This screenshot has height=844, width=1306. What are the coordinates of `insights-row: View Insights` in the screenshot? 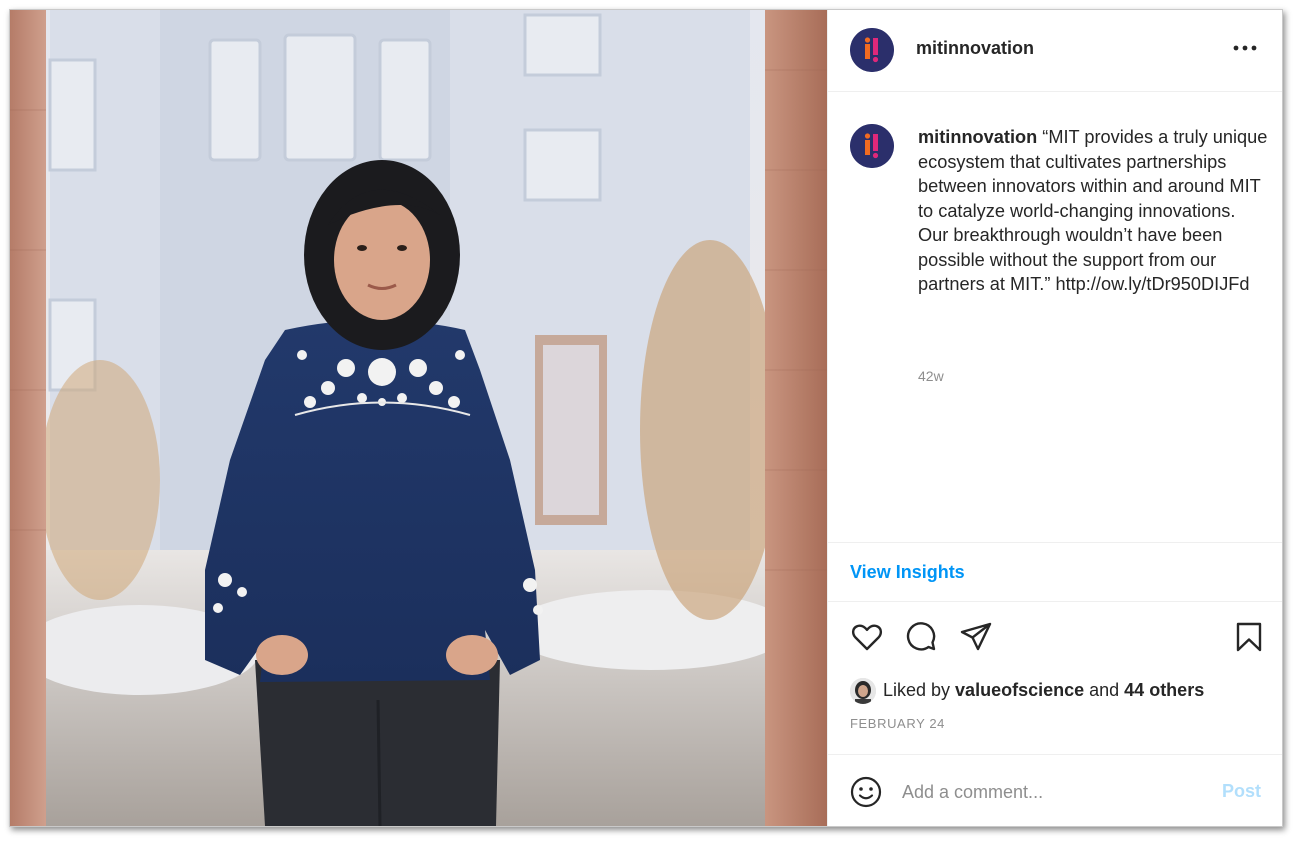 It's located at (1055, 572).